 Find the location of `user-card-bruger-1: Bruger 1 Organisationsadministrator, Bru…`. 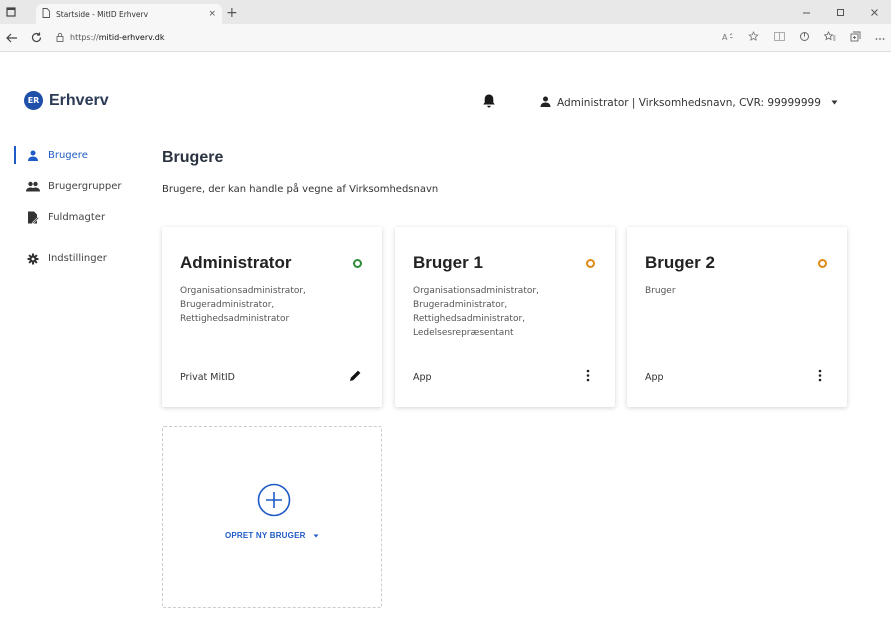

user-card-bruger-1: Bruger 1 Organisationsadministrator, Bru… is located at coordinates (505, 317).